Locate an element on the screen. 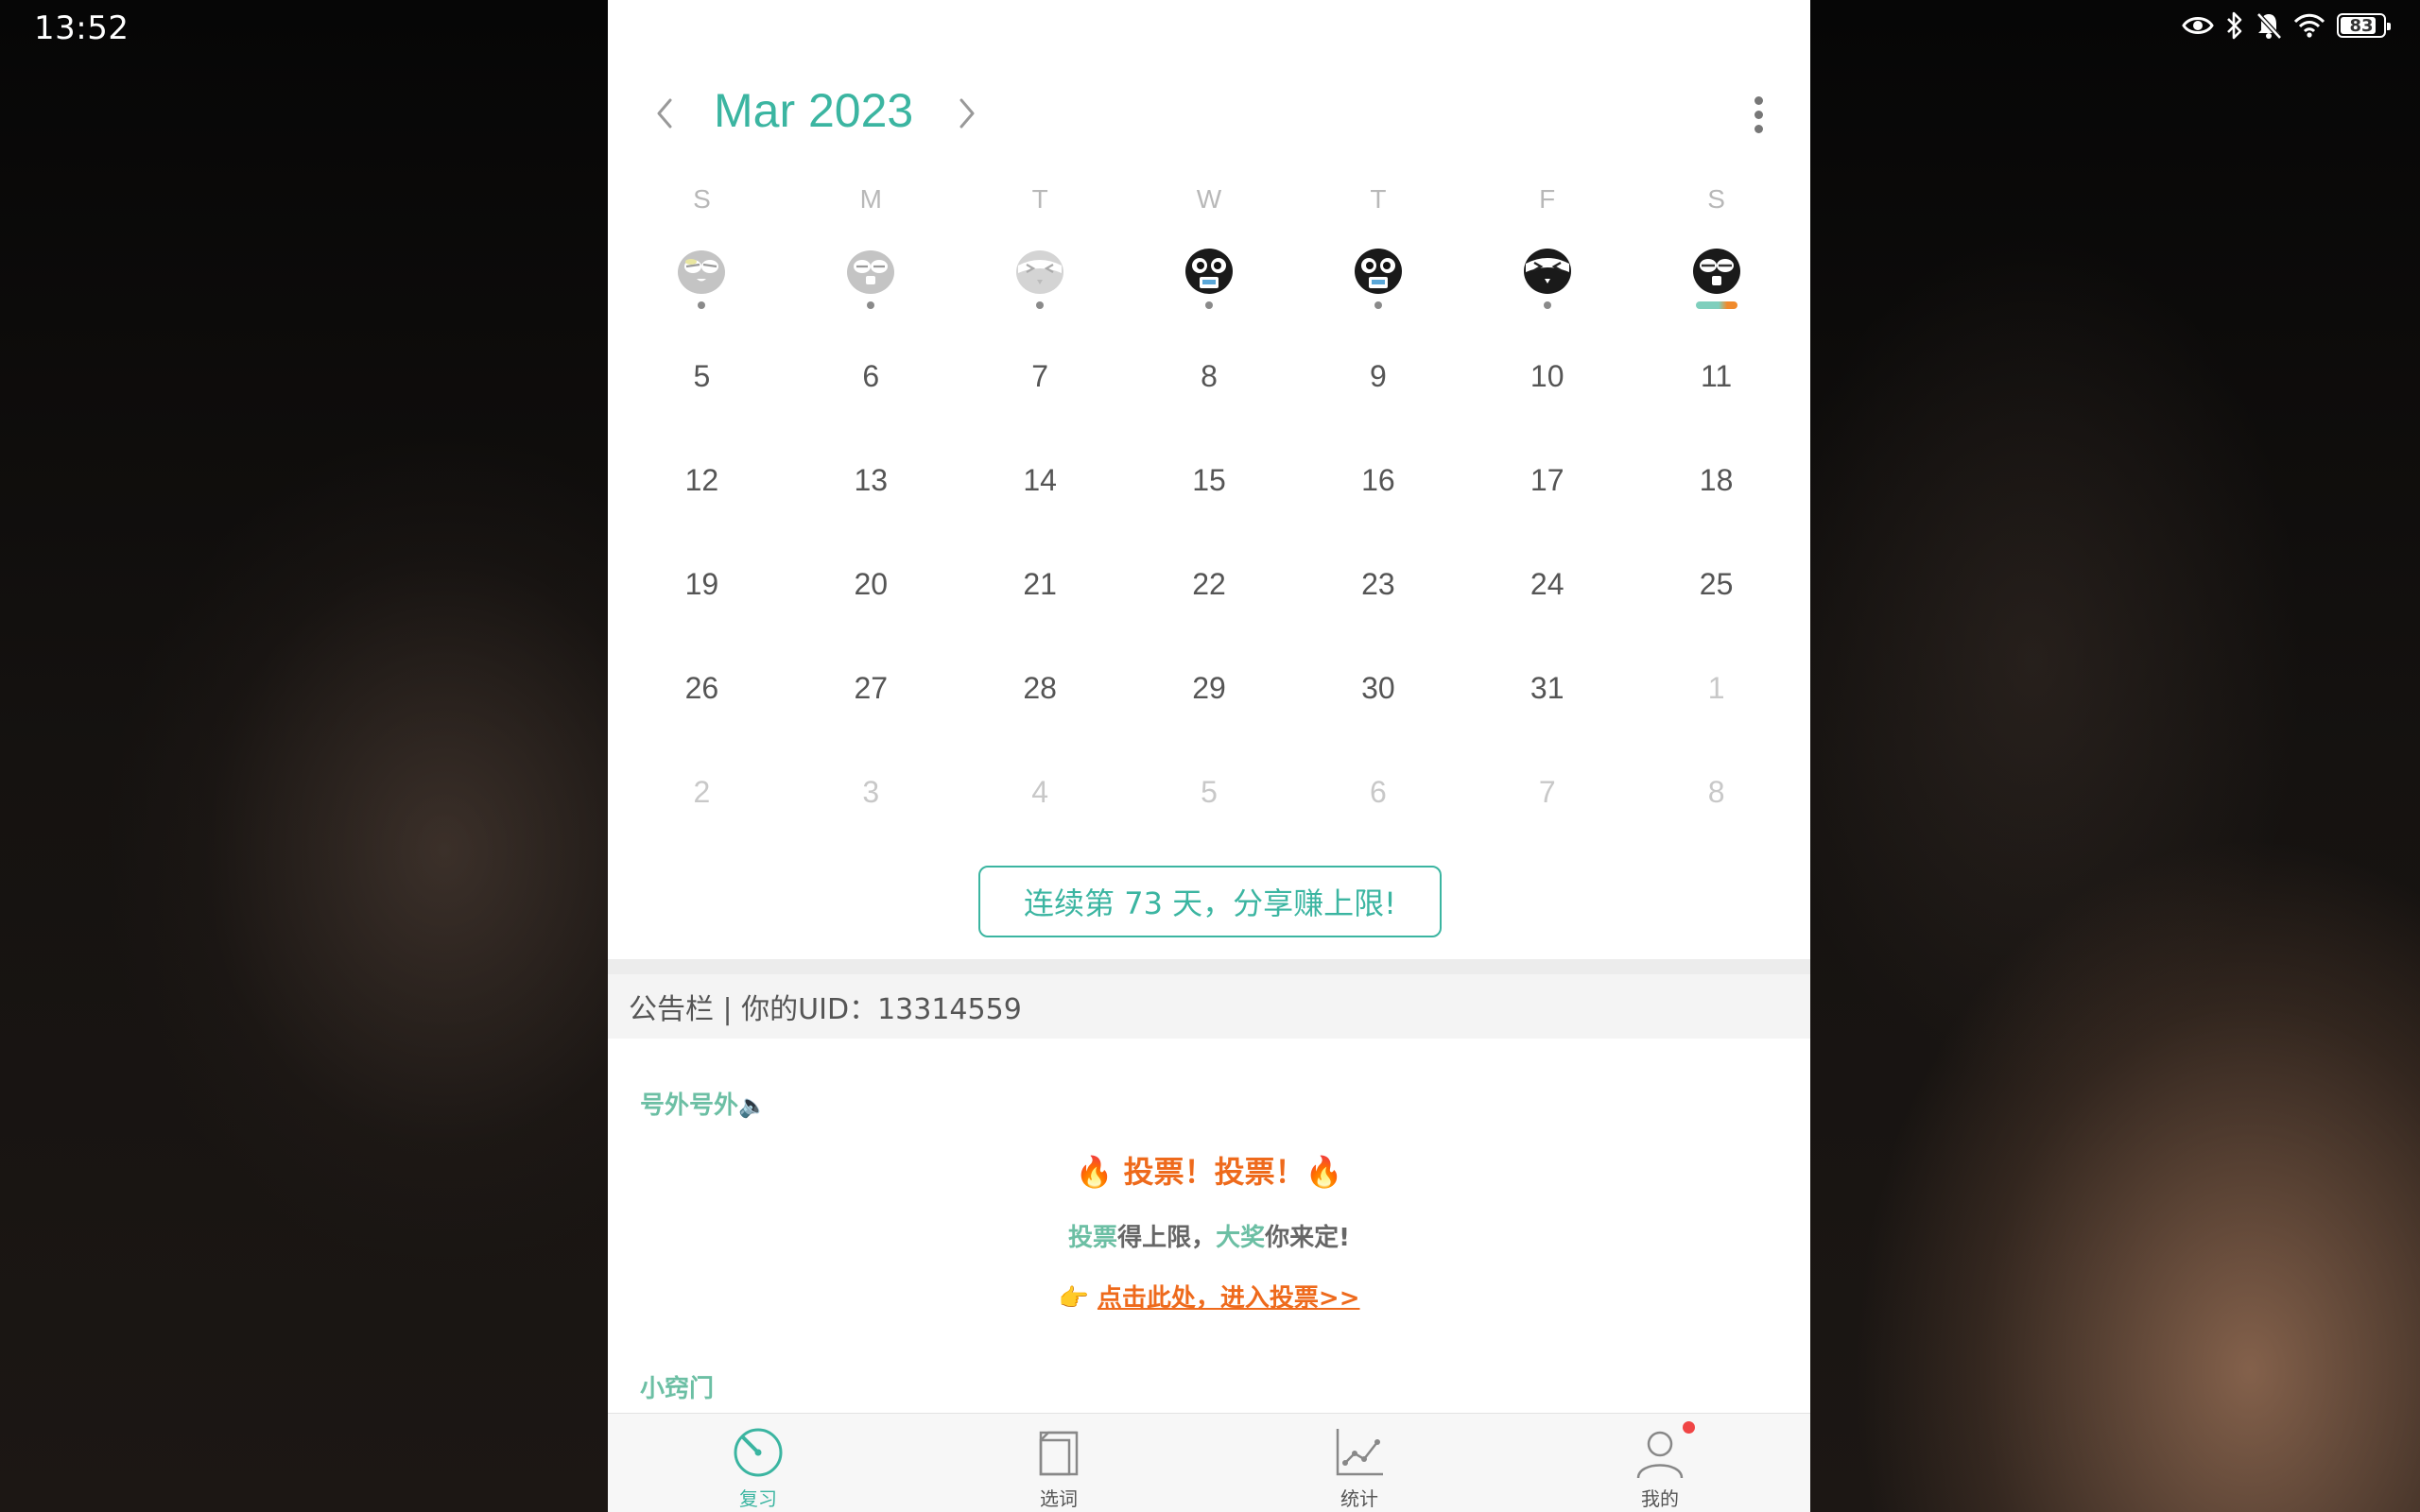 Image resolution: width=2420 pixels, height=1512 pixels. day-cell: 29 is located at coordinates (1210, 688).